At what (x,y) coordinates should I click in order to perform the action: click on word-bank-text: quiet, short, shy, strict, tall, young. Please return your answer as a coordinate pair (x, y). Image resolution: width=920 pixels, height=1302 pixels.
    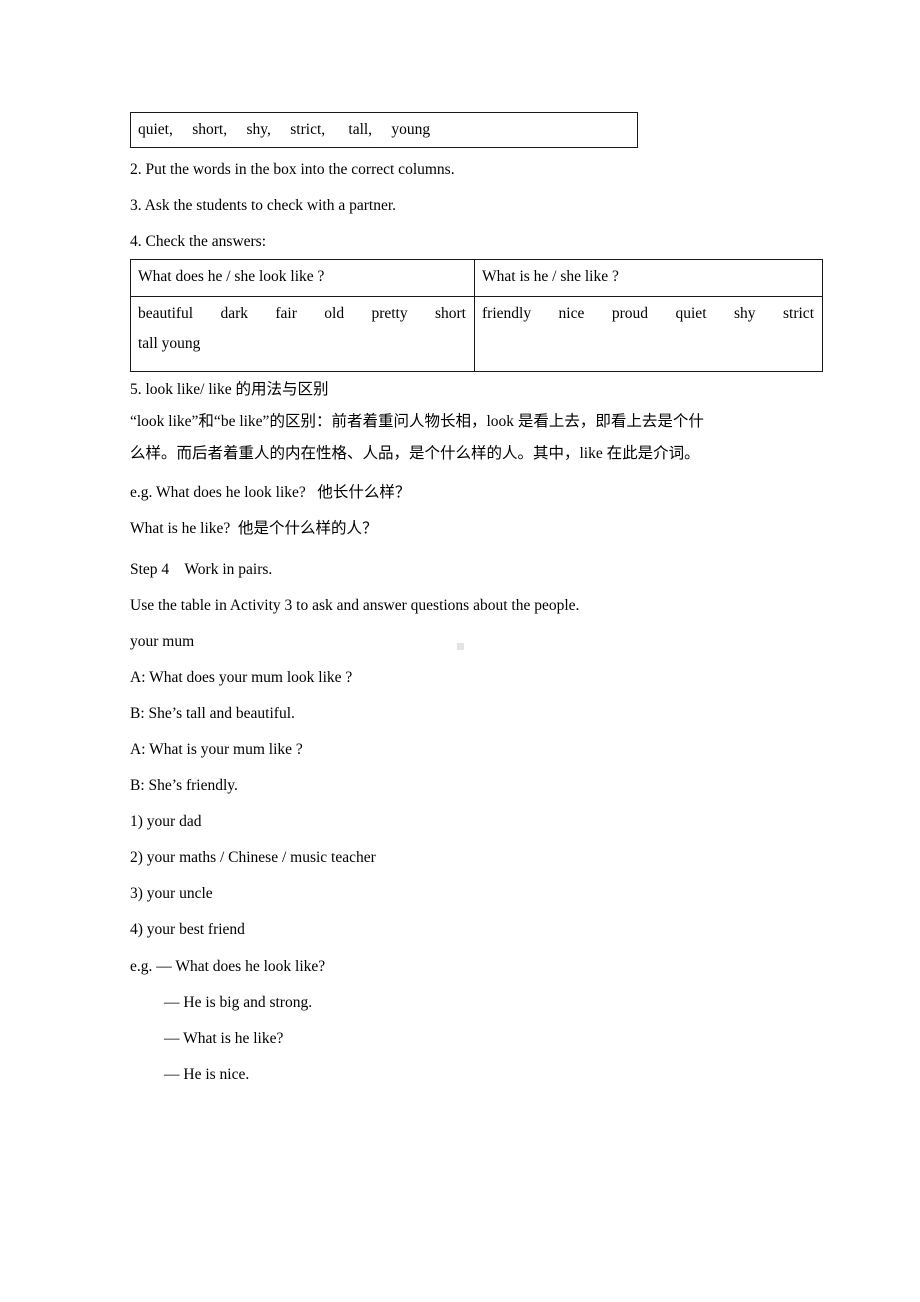
    Looking at the image, I should click on (284, 129).